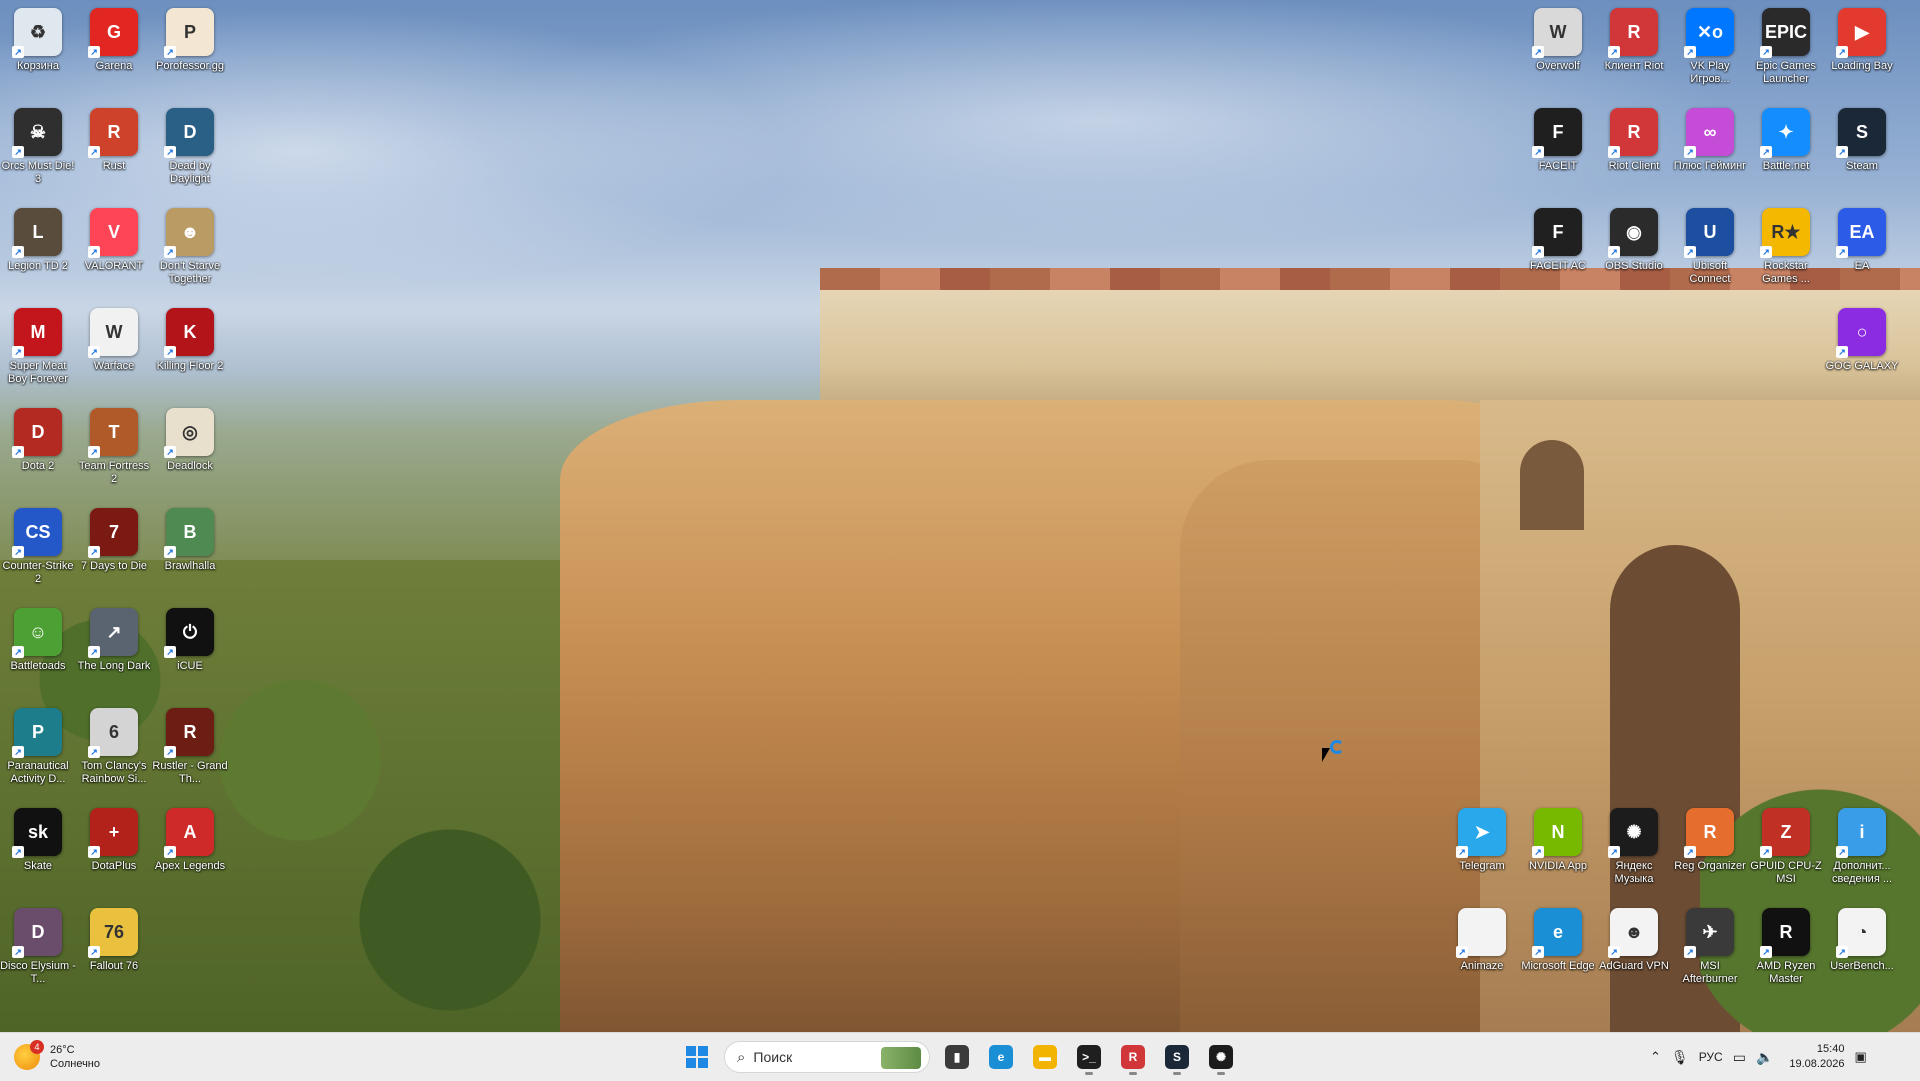  What do you see at coordinates (1786, 149) in the screenshot?
I see `desktop-icon-battlenet: ✦ ↗ Battle.net` at bounding box center [1786, 149].